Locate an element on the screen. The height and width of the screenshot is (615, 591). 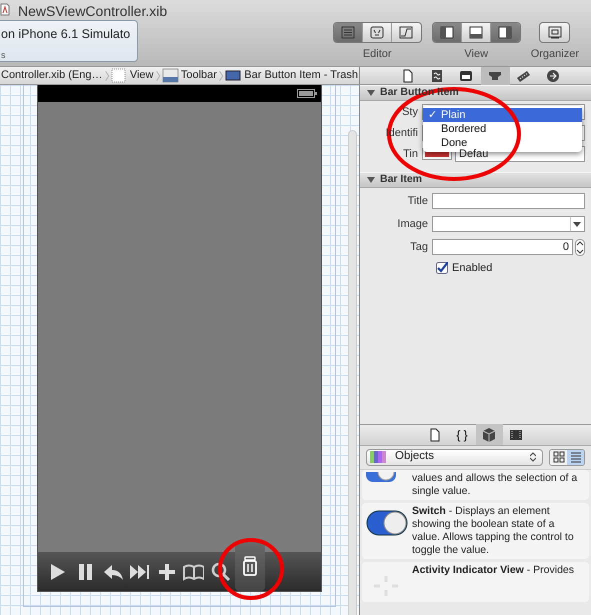
library-filter-popup: Objects is located at coordinates (454, 457).